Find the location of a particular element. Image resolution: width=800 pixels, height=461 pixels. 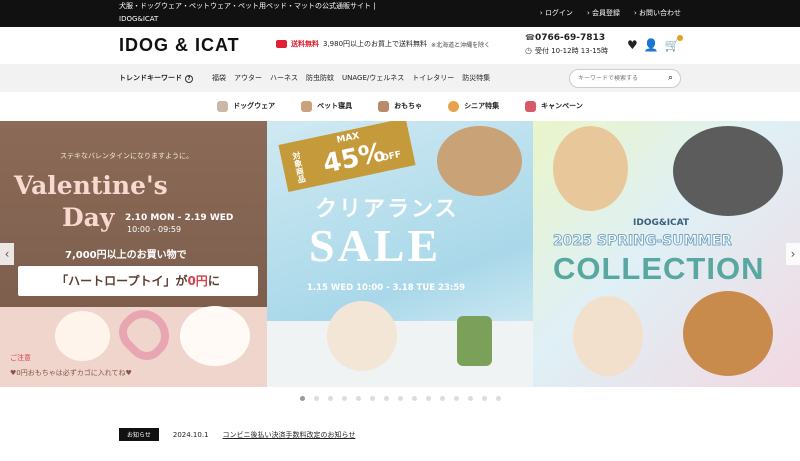

valentine-title-day: Day is located at coordinates (88, 217).